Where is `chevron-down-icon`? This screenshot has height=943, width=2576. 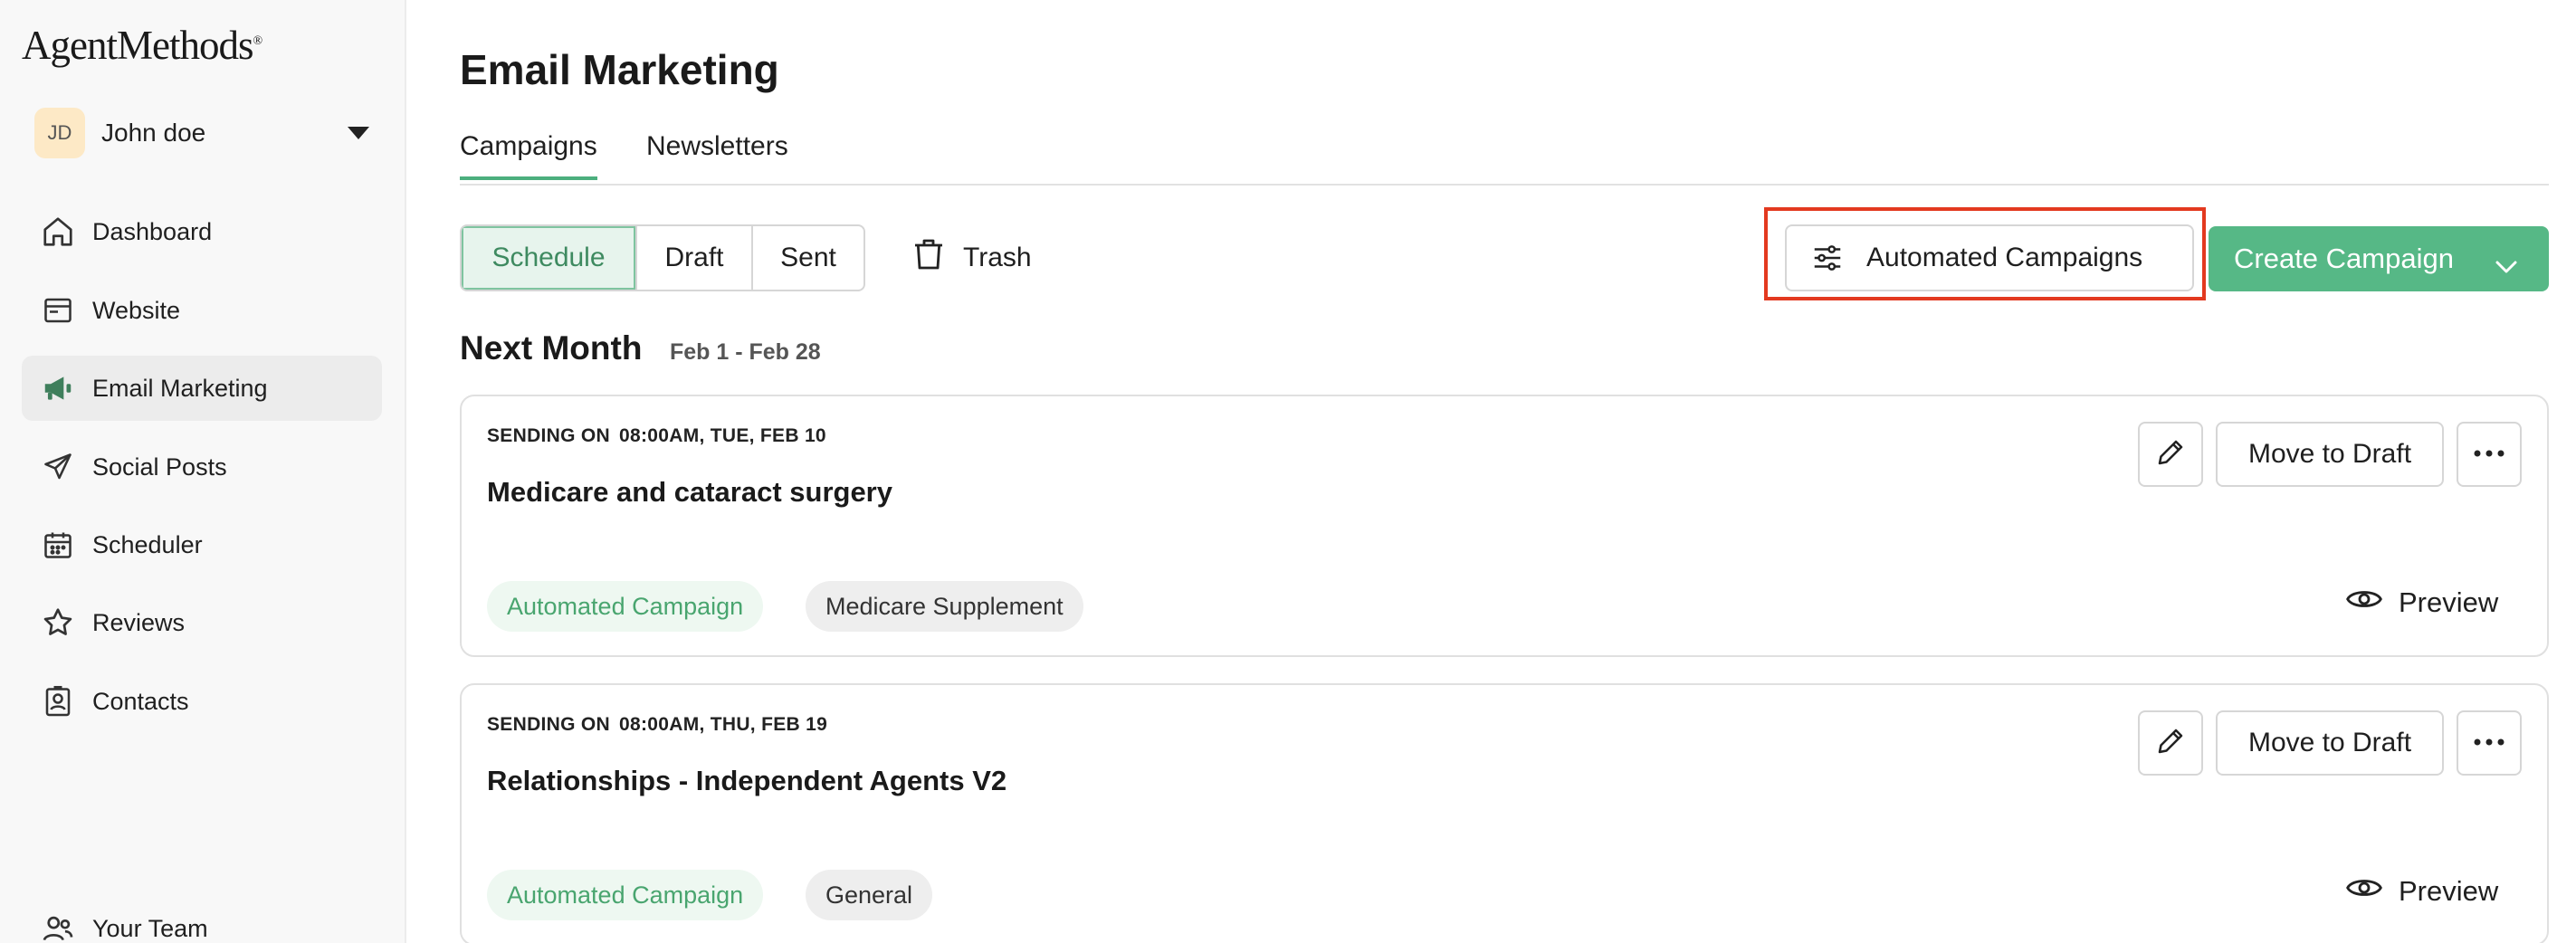 chevron-down-icon is located at coordinates (2507, 266).